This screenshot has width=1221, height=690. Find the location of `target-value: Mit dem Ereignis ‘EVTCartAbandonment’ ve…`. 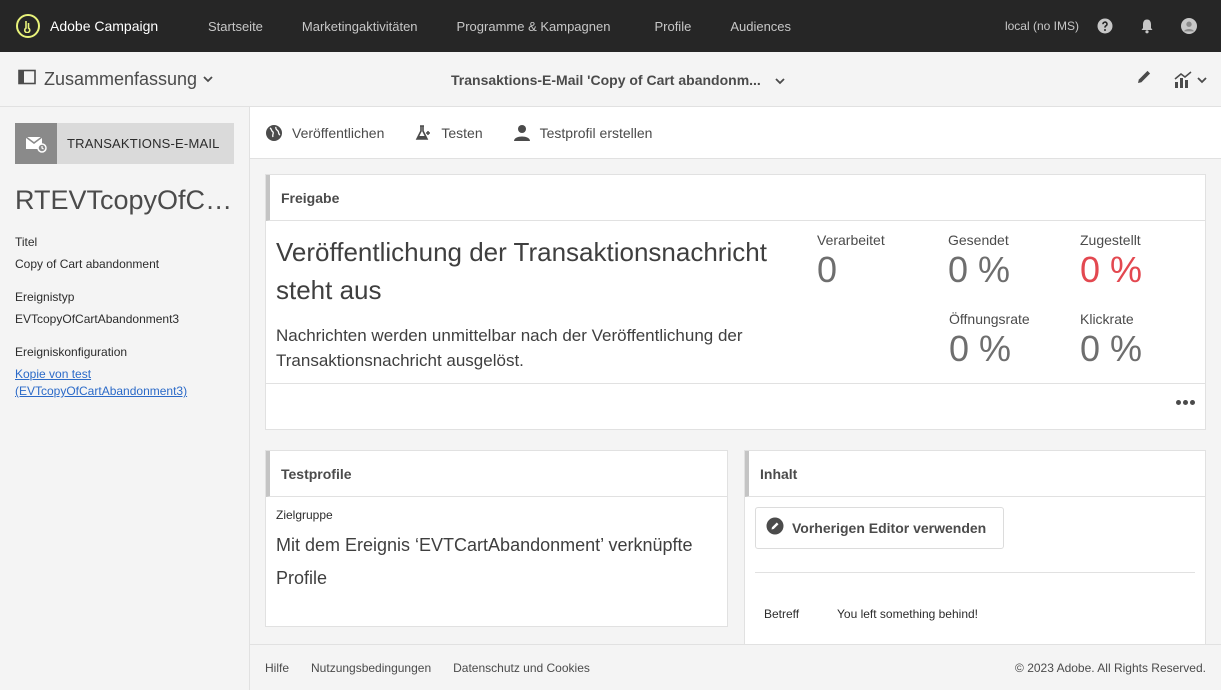

target-value: Mit dem Ereignis ‘EVTCartAbandonment’ ve… is located at coordinates (484, 561).